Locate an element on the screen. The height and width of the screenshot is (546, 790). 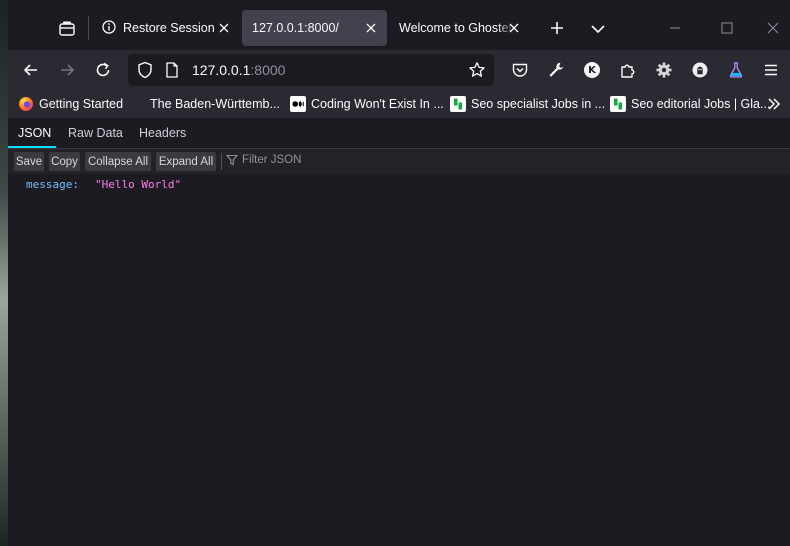
tab-title: Welcome to Ghostery is located at coordinates (457, 28).